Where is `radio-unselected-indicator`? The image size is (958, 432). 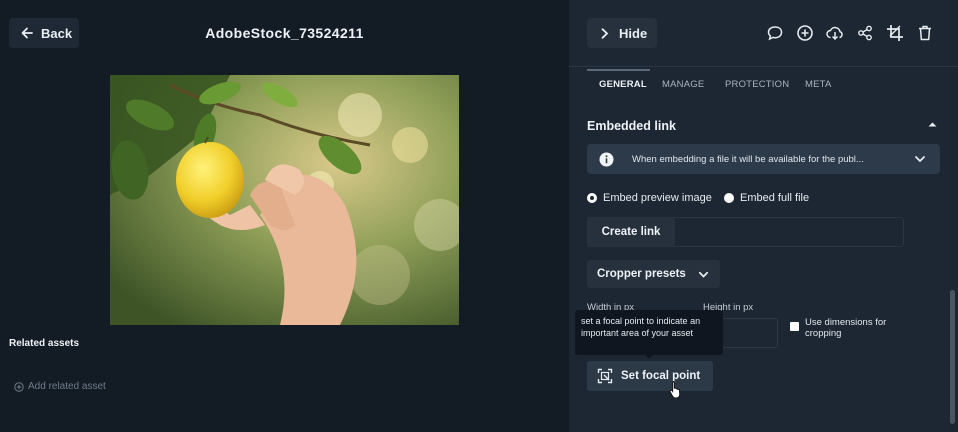
radio-unselected-indicator is located at coordinates (729, 198).